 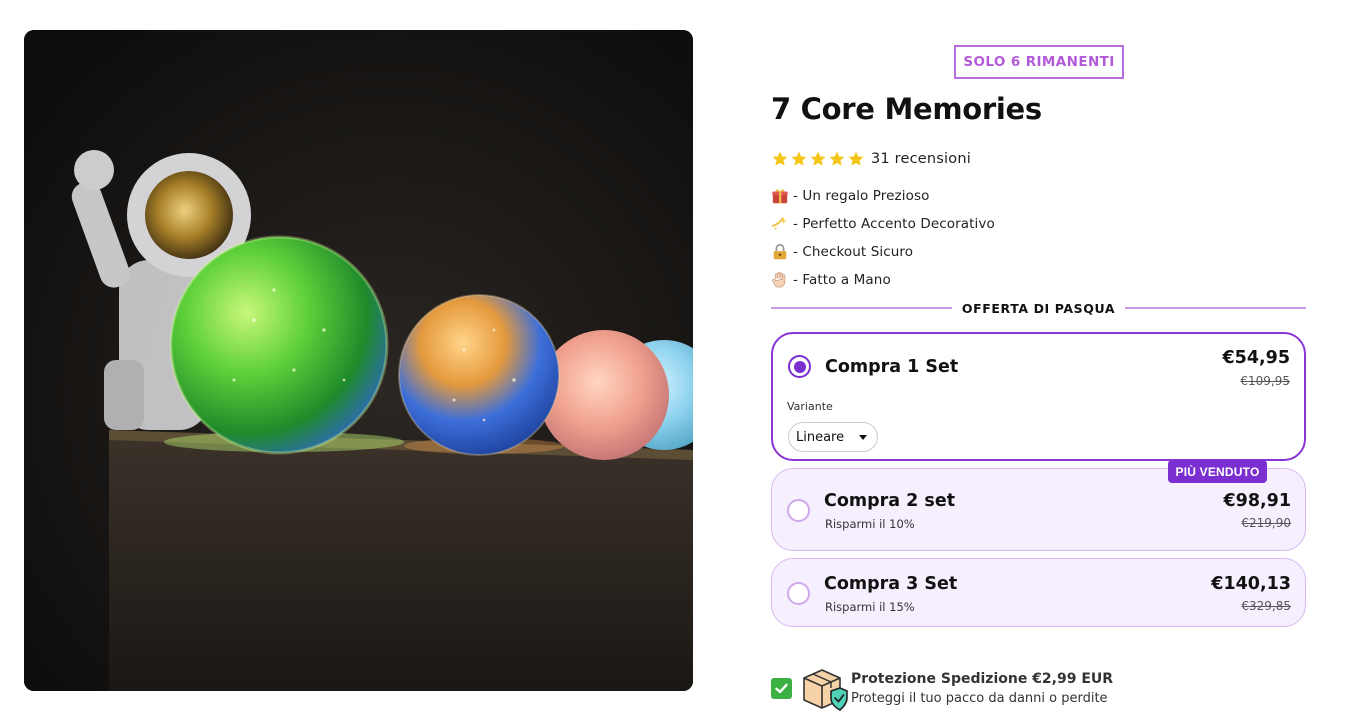 What do you see at coordinates (861, 196) in the screenshot?
I see `feature-text: - Un regalo Prezioso` at bounding box center [861, 196].